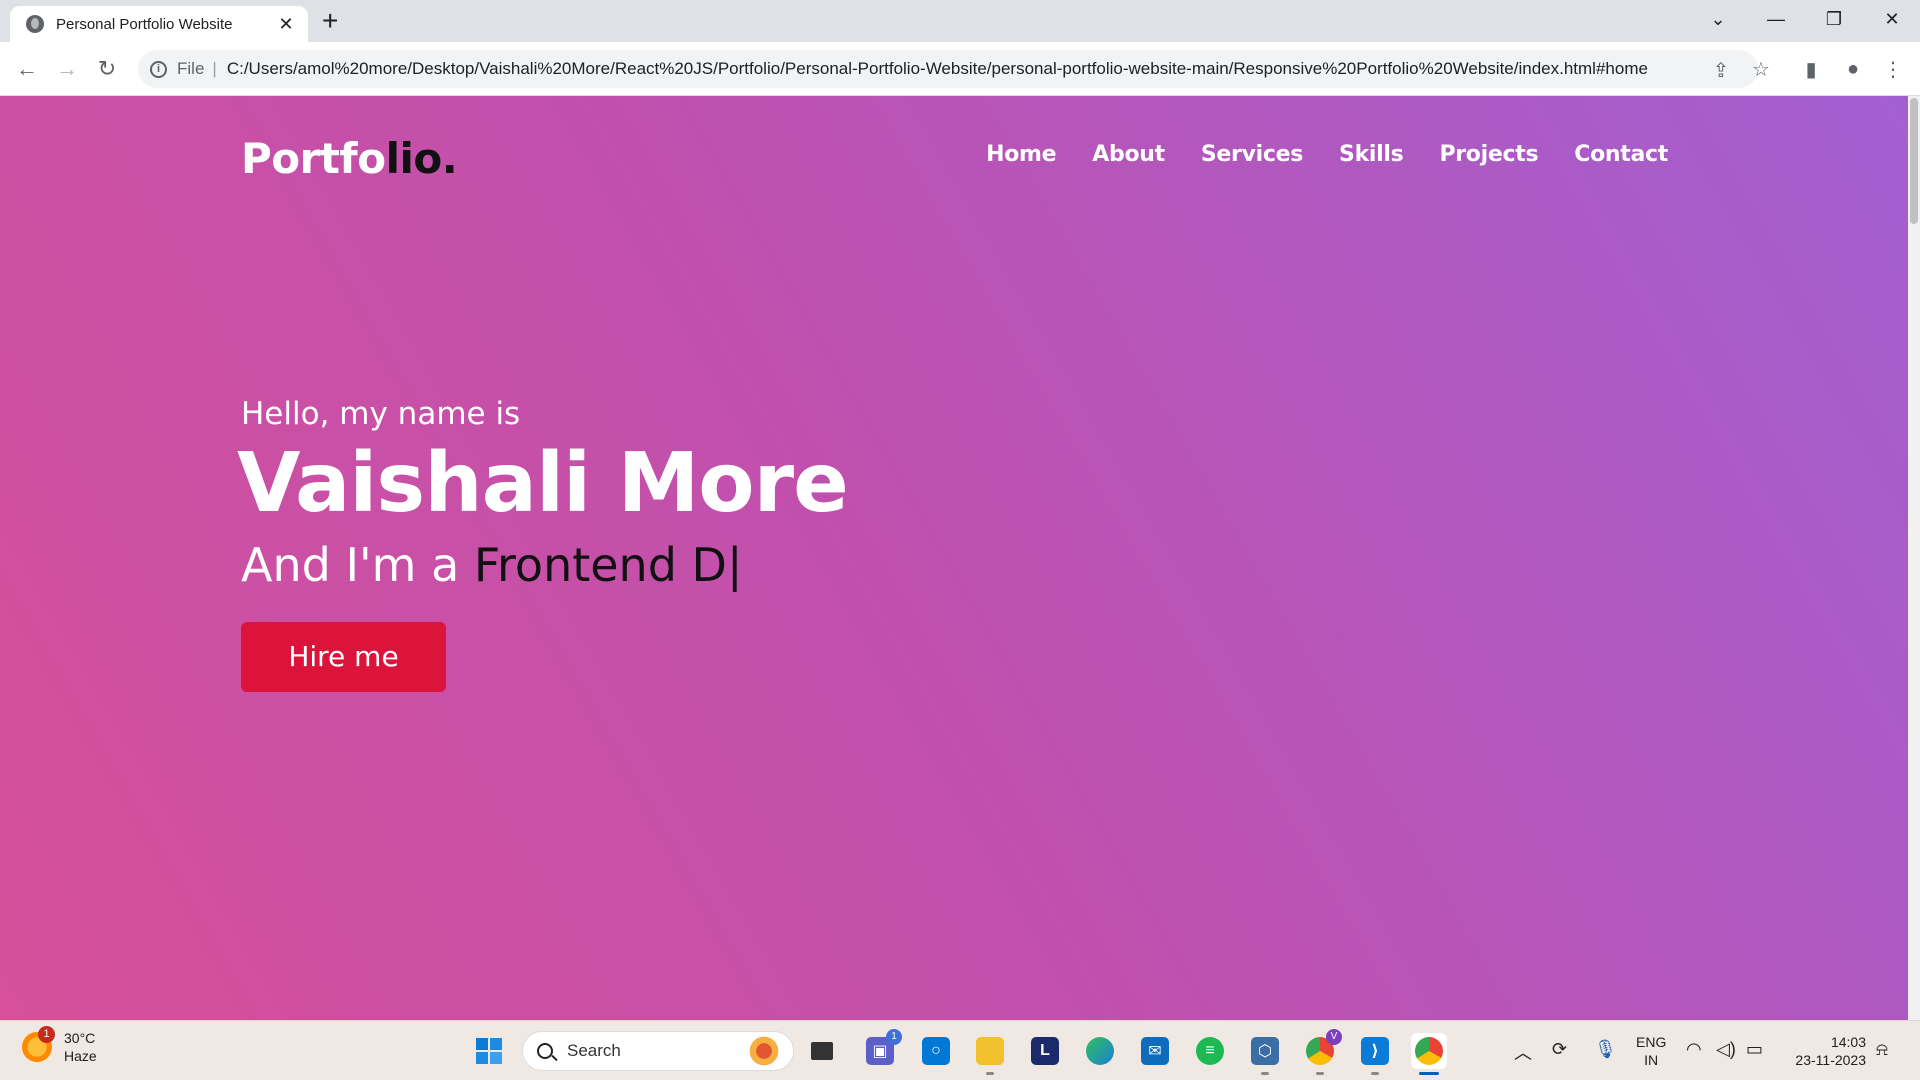 The width and height of the screenshot is (1920, 1080). I want to click on hexagon-app-icon: ⬡, so click(1265, 1051).